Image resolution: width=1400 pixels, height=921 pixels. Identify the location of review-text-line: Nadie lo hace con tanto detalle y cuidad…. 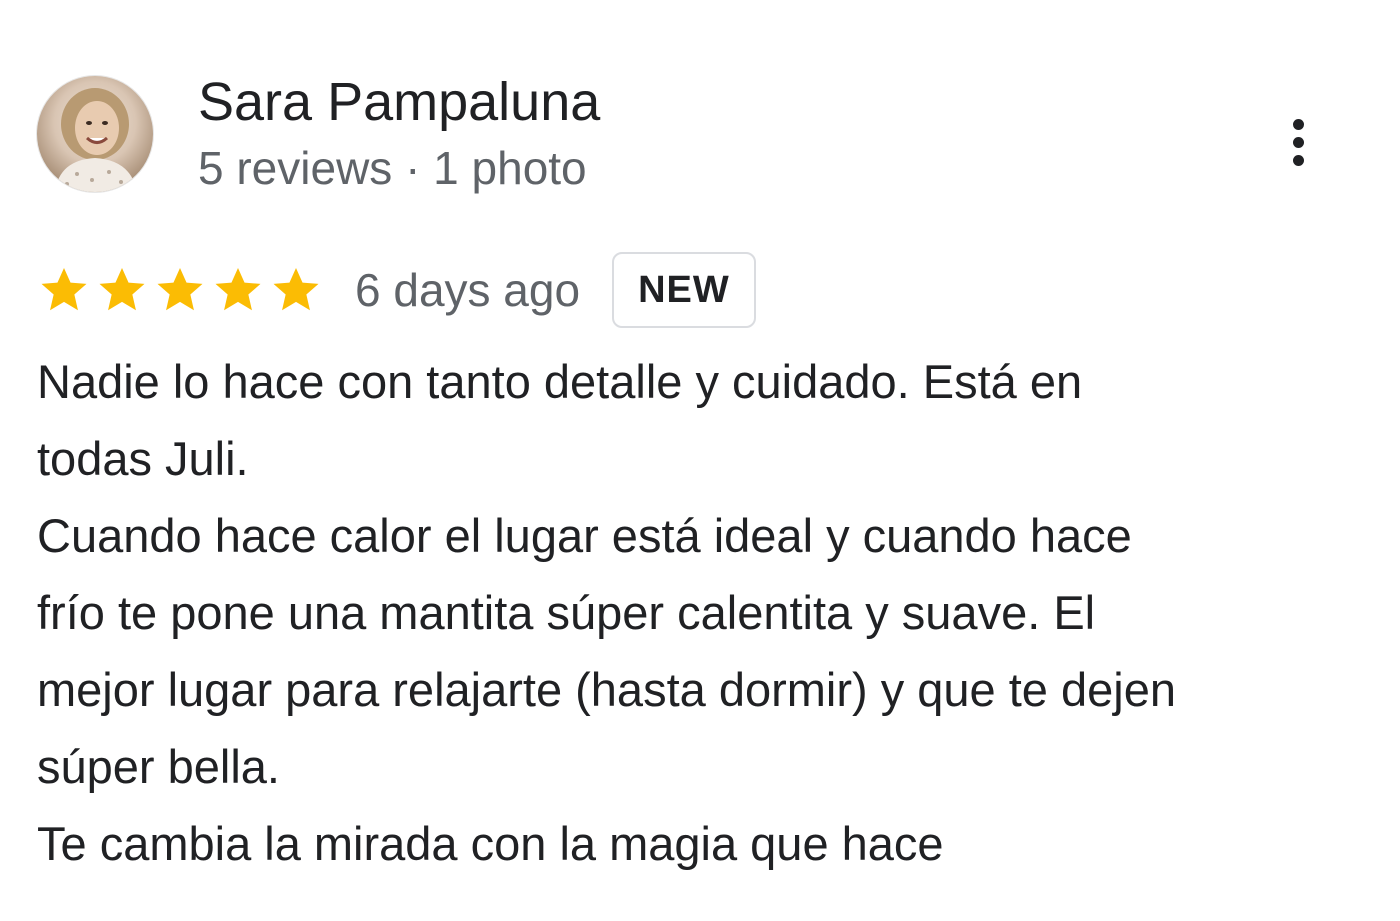
(560, 381).